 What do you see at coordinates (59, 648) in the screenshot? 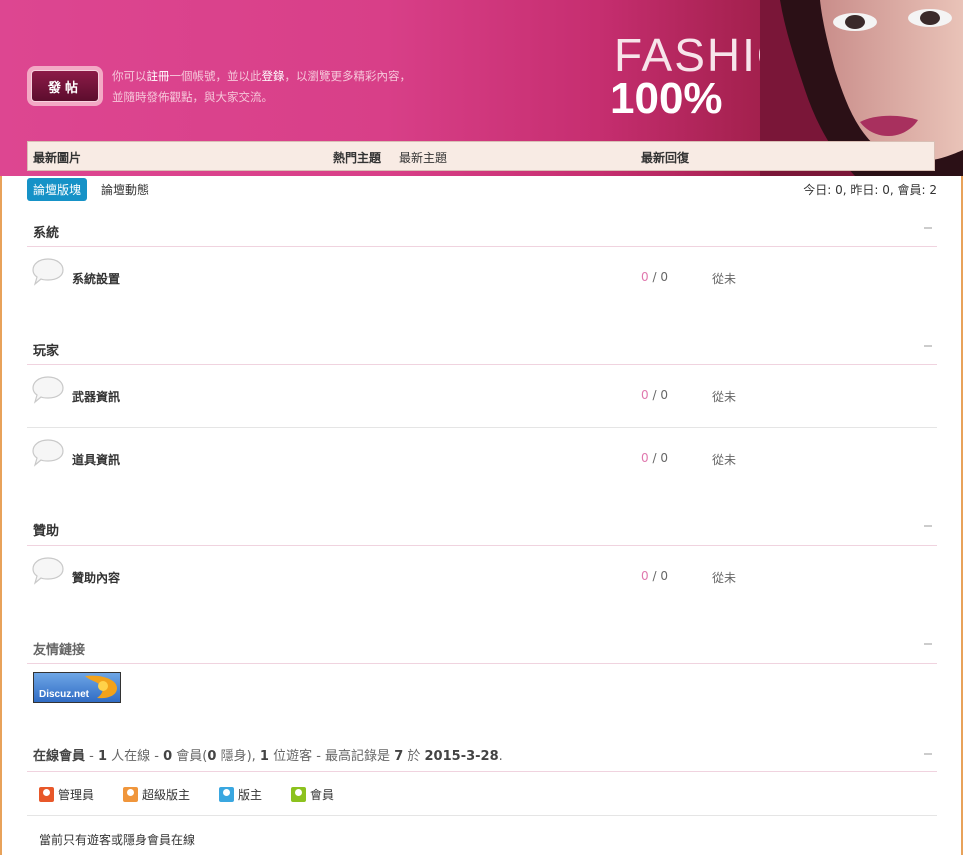
I see `friend-links-title: 友情鏈接` at bounding box center [59, 648].